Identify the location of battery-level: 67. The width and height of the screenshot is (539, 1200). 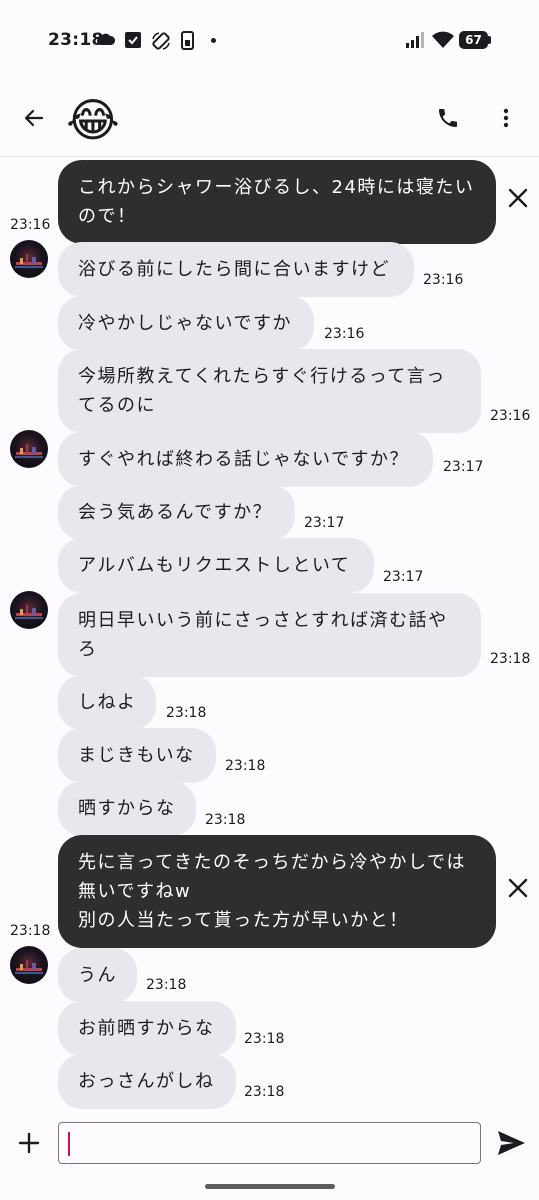
(473, 40).